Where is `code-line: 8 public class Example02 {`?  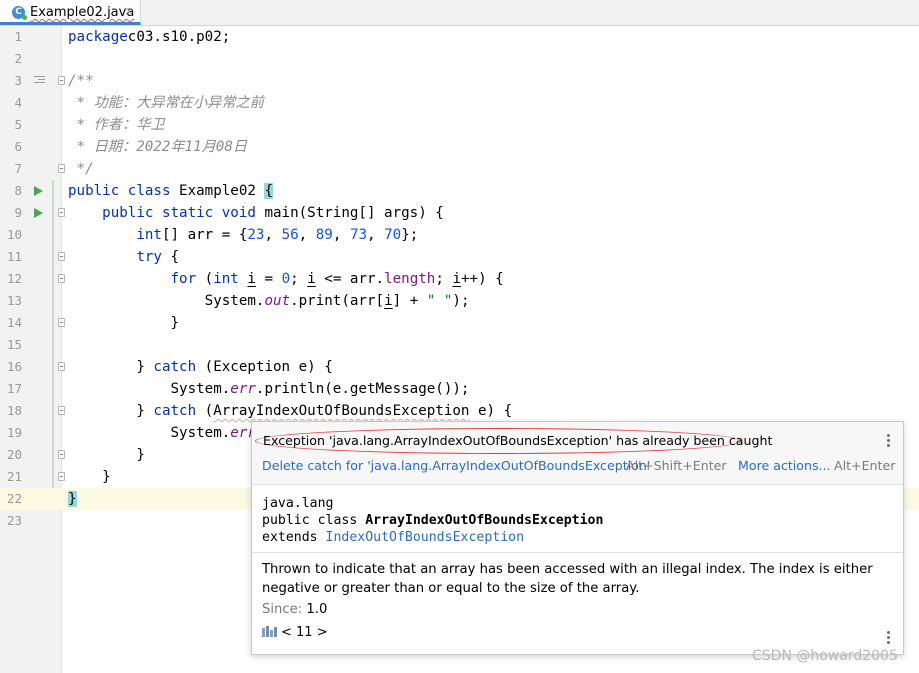
code-line: 8 public class Example02 { is located at coordinates (459, 191).